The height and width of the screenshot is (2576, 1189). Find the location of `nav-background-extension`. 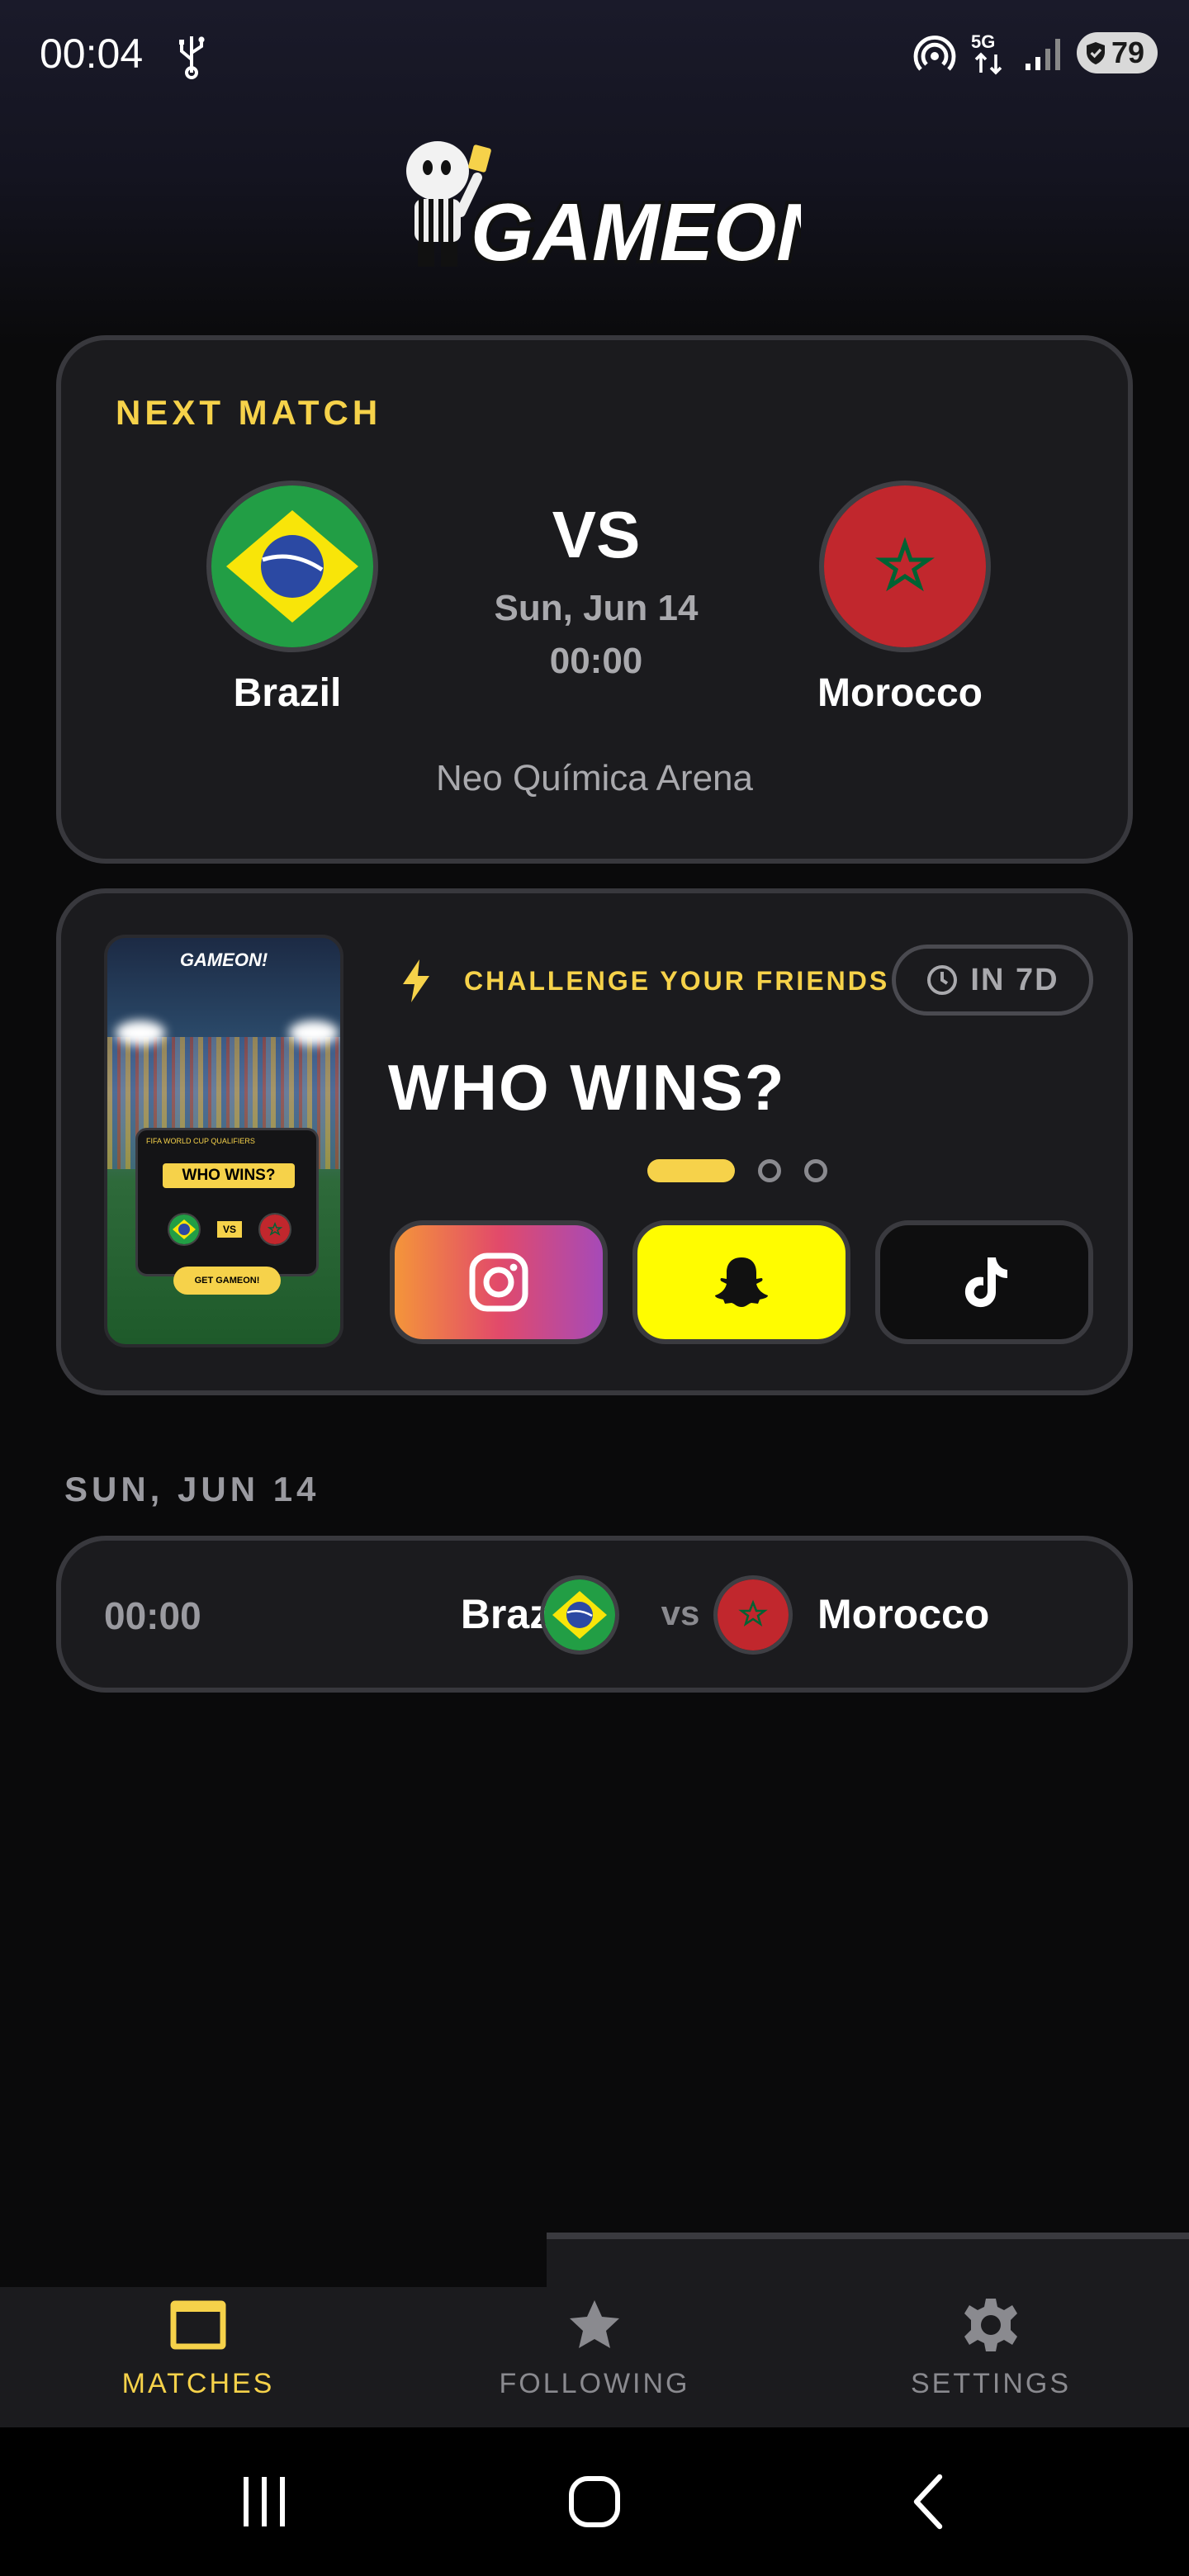

nav-background-extension is located at coordinates (868, 2264).